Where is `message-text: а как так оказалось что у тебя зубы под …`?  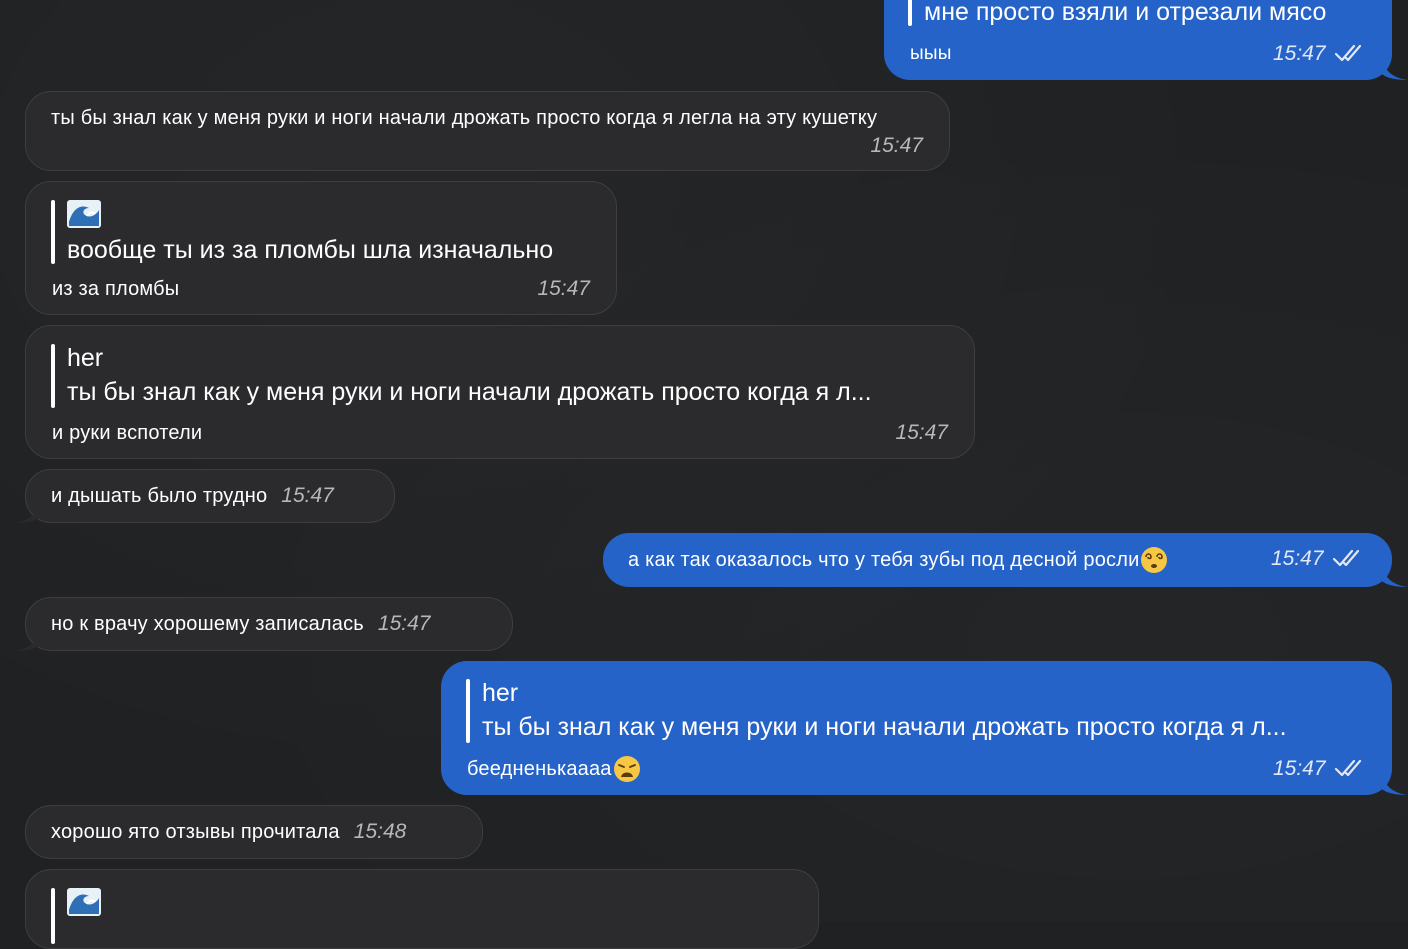 message-text: а как так оказалось что у тебя зубы под … is located at coordinates (884, 560).